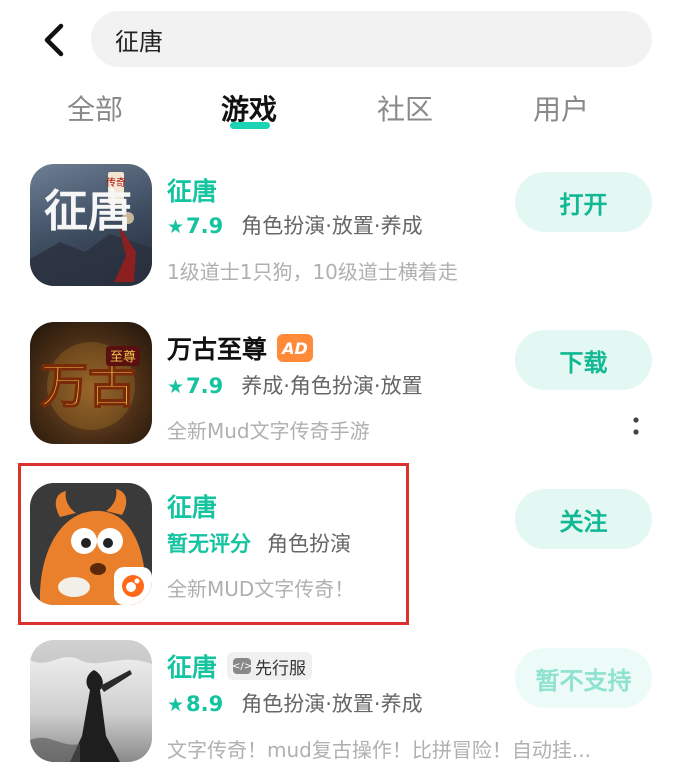  Describe the element at coordinates (583, 202) in the screenshot. I see `open-button: 打开` at that location.